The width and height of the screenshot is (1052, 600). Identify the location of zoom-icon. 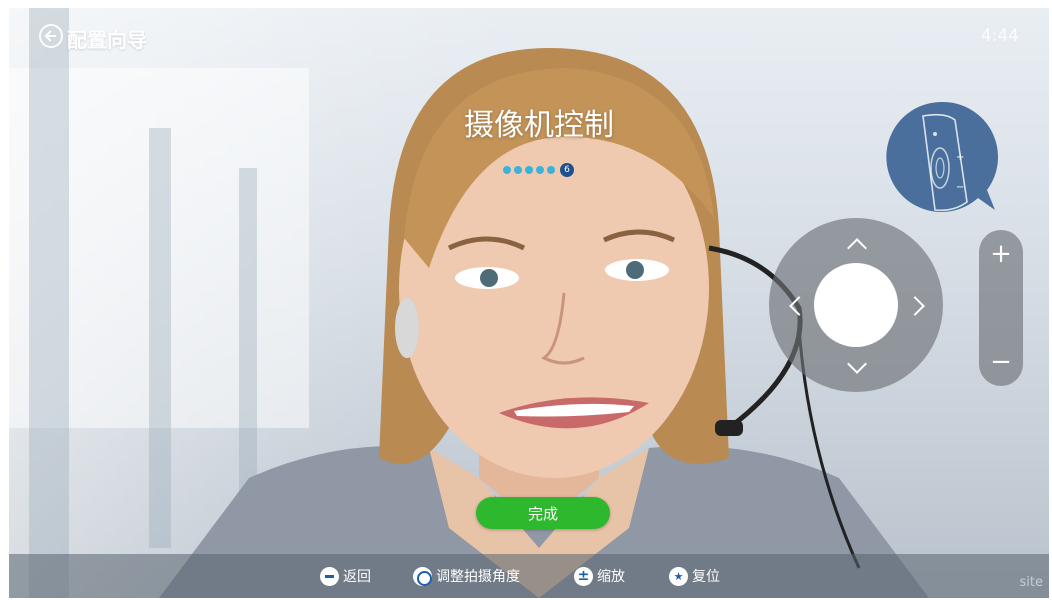
(583, 576).